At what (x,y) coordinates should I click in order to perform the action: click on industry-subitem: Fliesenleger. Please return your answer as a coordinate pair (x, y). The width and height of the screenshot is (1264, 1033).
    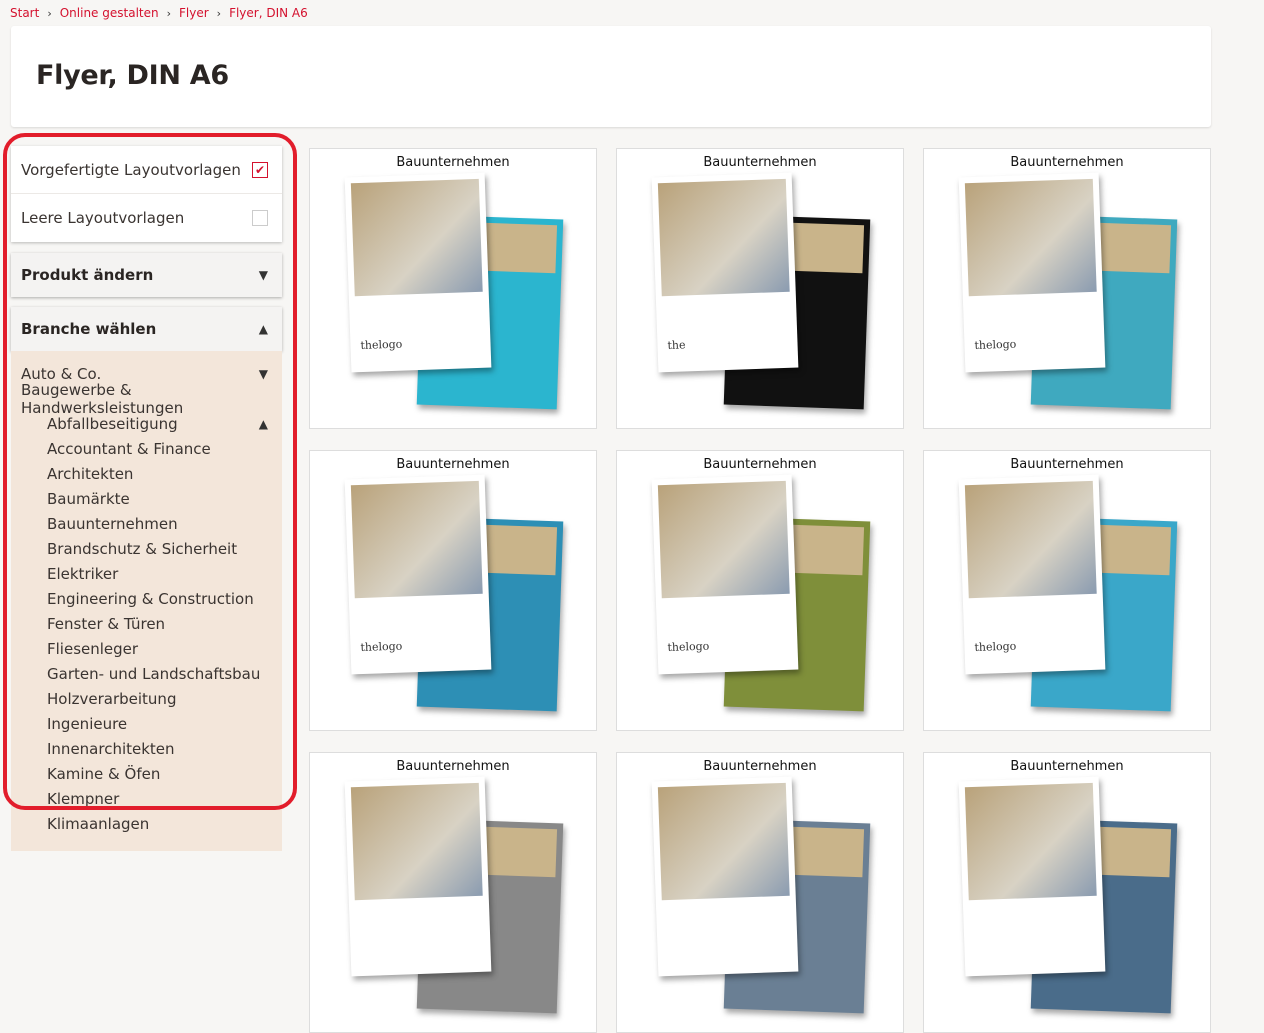
    Looking at the image, I should click on (146, 648).